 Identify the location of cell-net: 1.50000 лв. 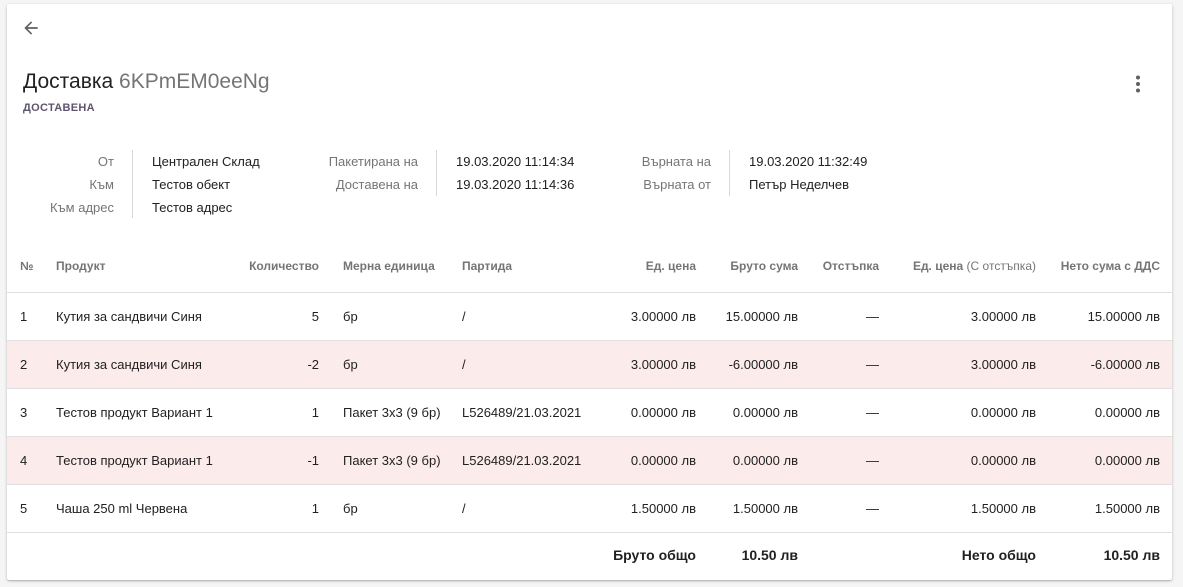
(1108, 508).